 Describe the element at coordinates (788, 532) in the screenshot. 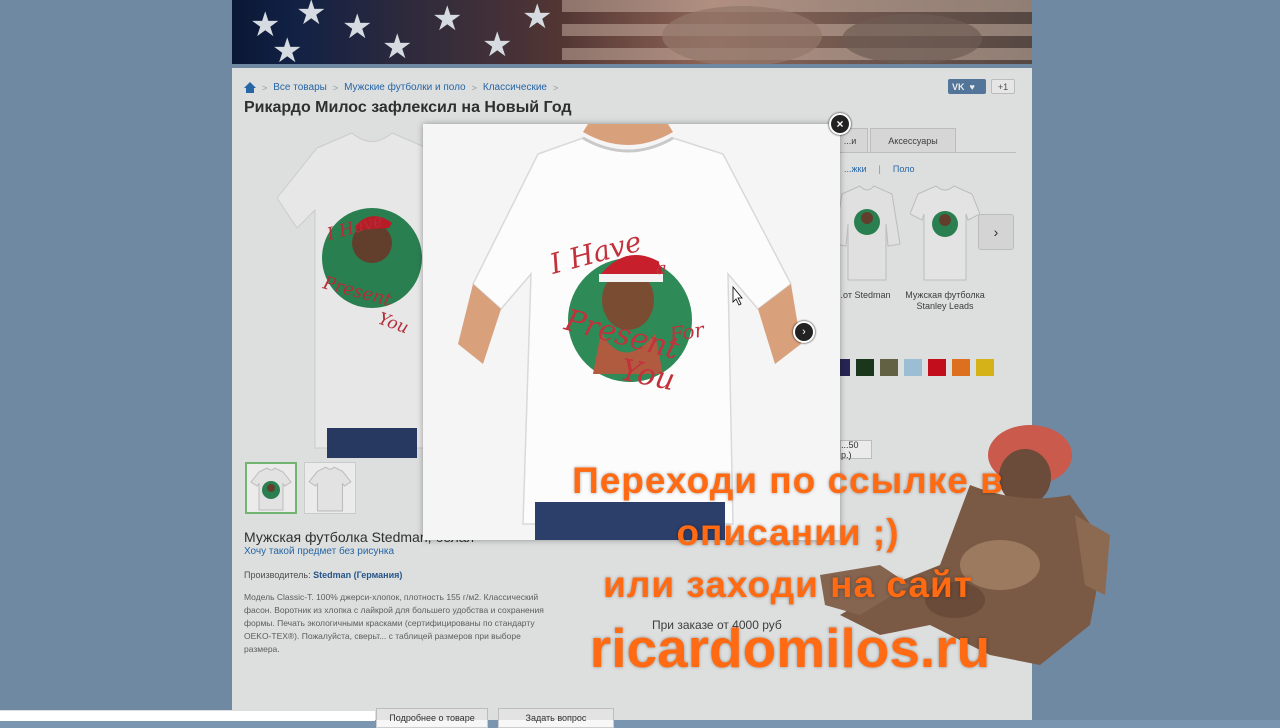

I see `overlay-caption: описании ;)` at that location.